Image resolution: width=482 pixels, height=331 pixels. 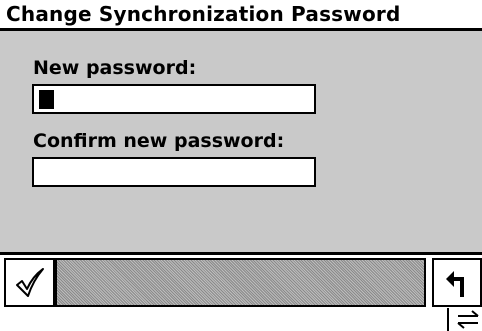 What do you see at coordinates (174, 172) in the screenshot?
I see `confirm-password-field` at bounding box center [174, 172].